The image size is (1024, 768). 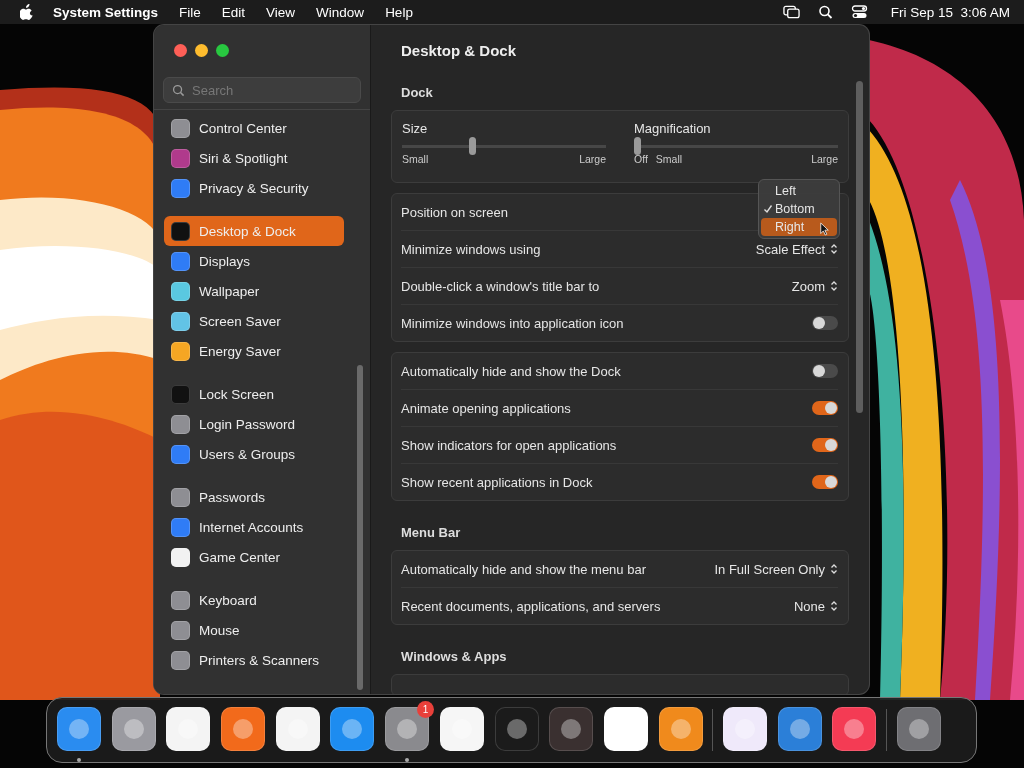 I want to click on setting-label: Automatically hide and show the Dock, so click(x=511, y=371).